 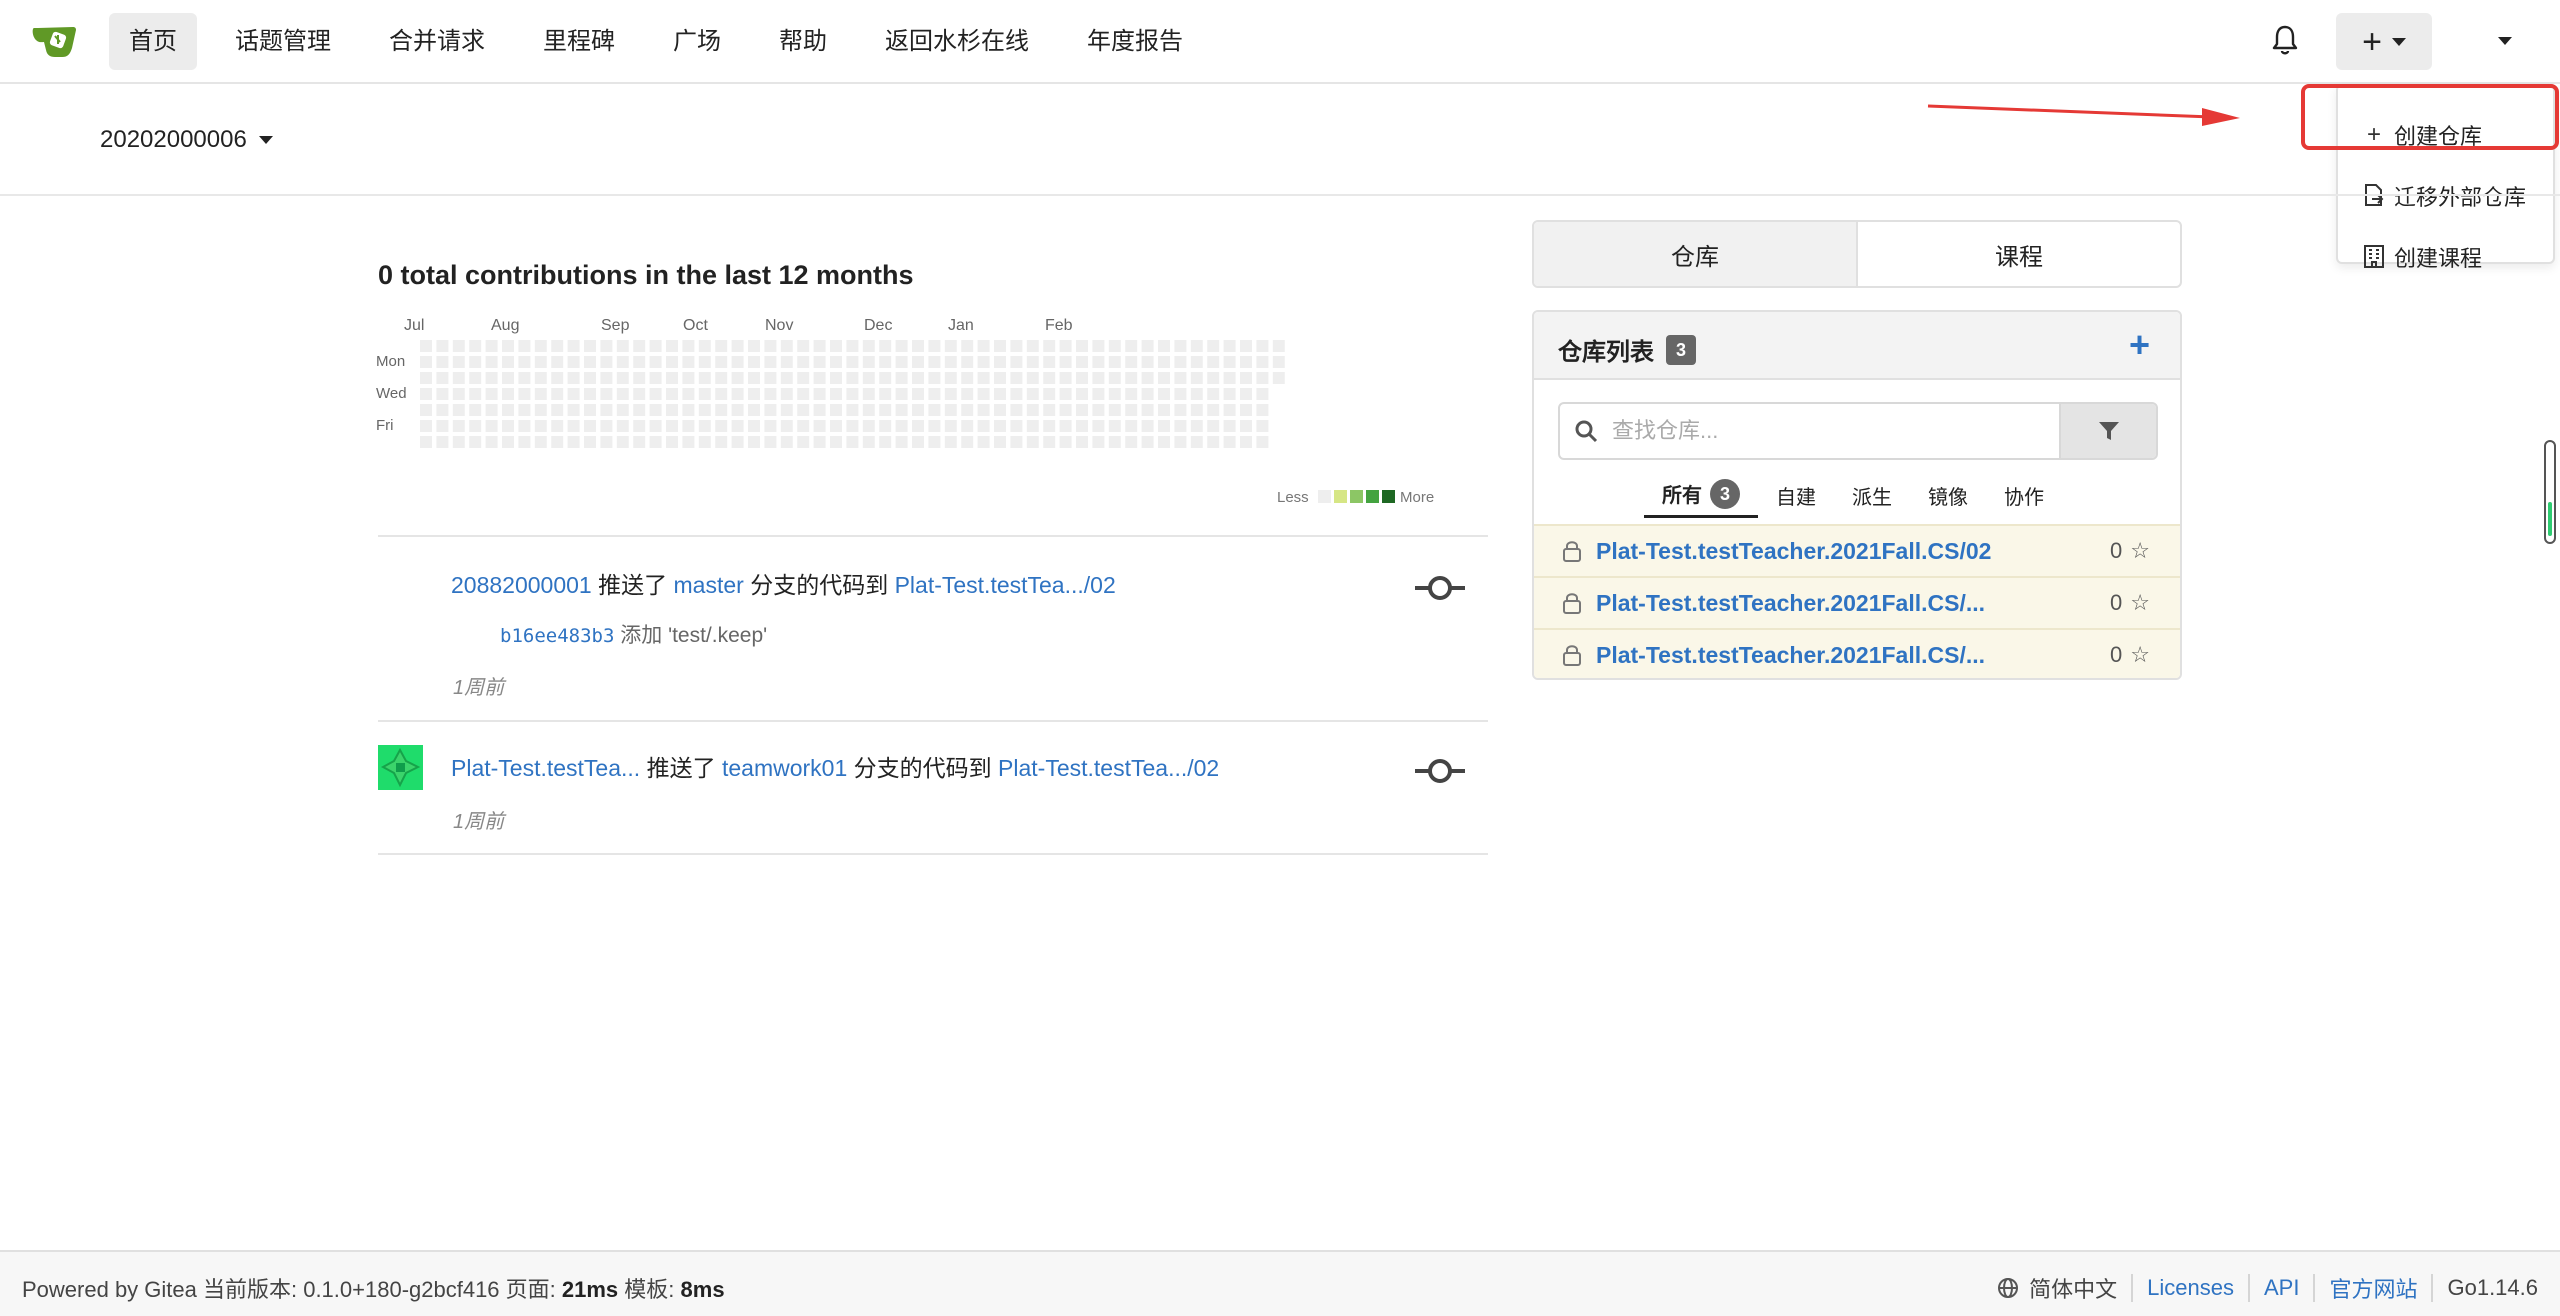 I want to click on official-site-link: 官方网站, so click(x=2373, y=1288).